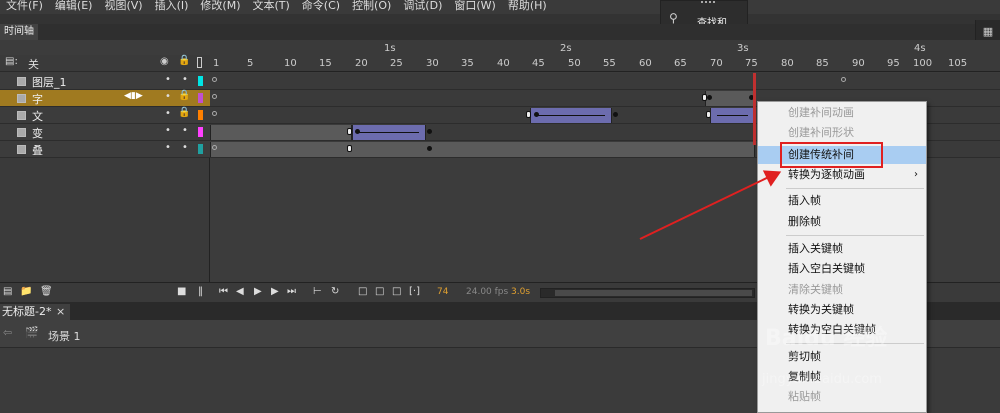 The width and height of the screenshot is (1000, 413). I want to click on playhead, so click(754, 109).